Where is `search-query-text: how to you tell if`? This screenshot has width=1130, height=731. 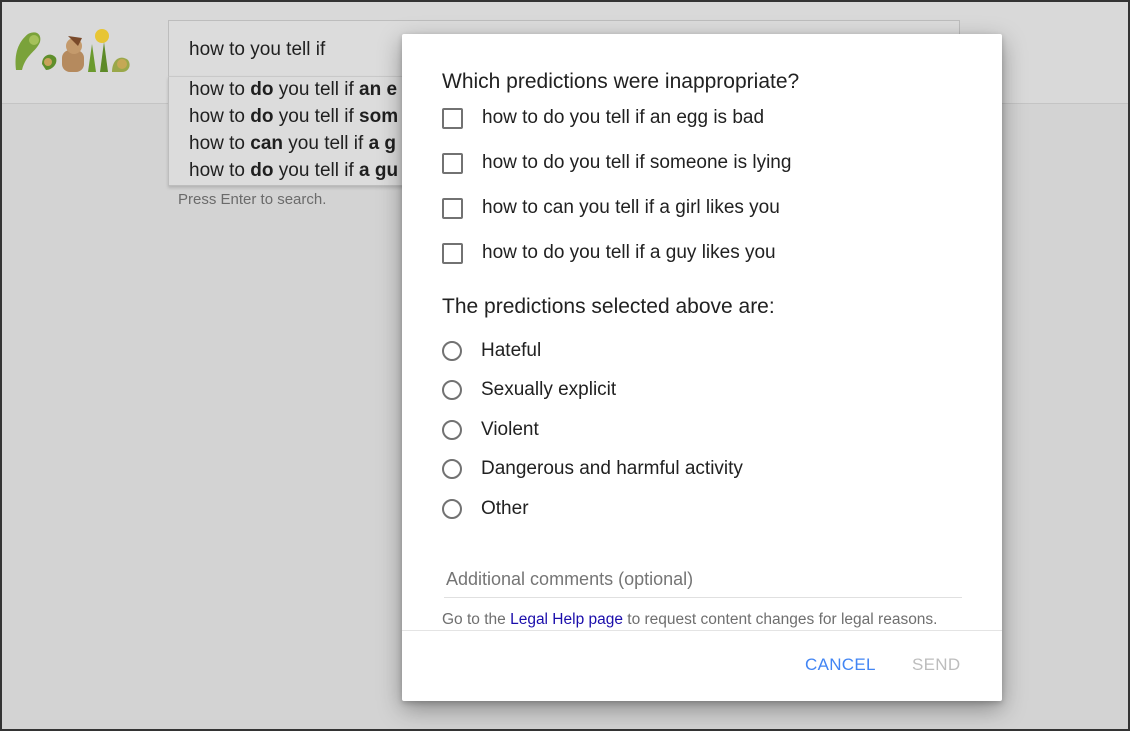 search-query-text: how to you tell if is located at coordinates (257, 49).